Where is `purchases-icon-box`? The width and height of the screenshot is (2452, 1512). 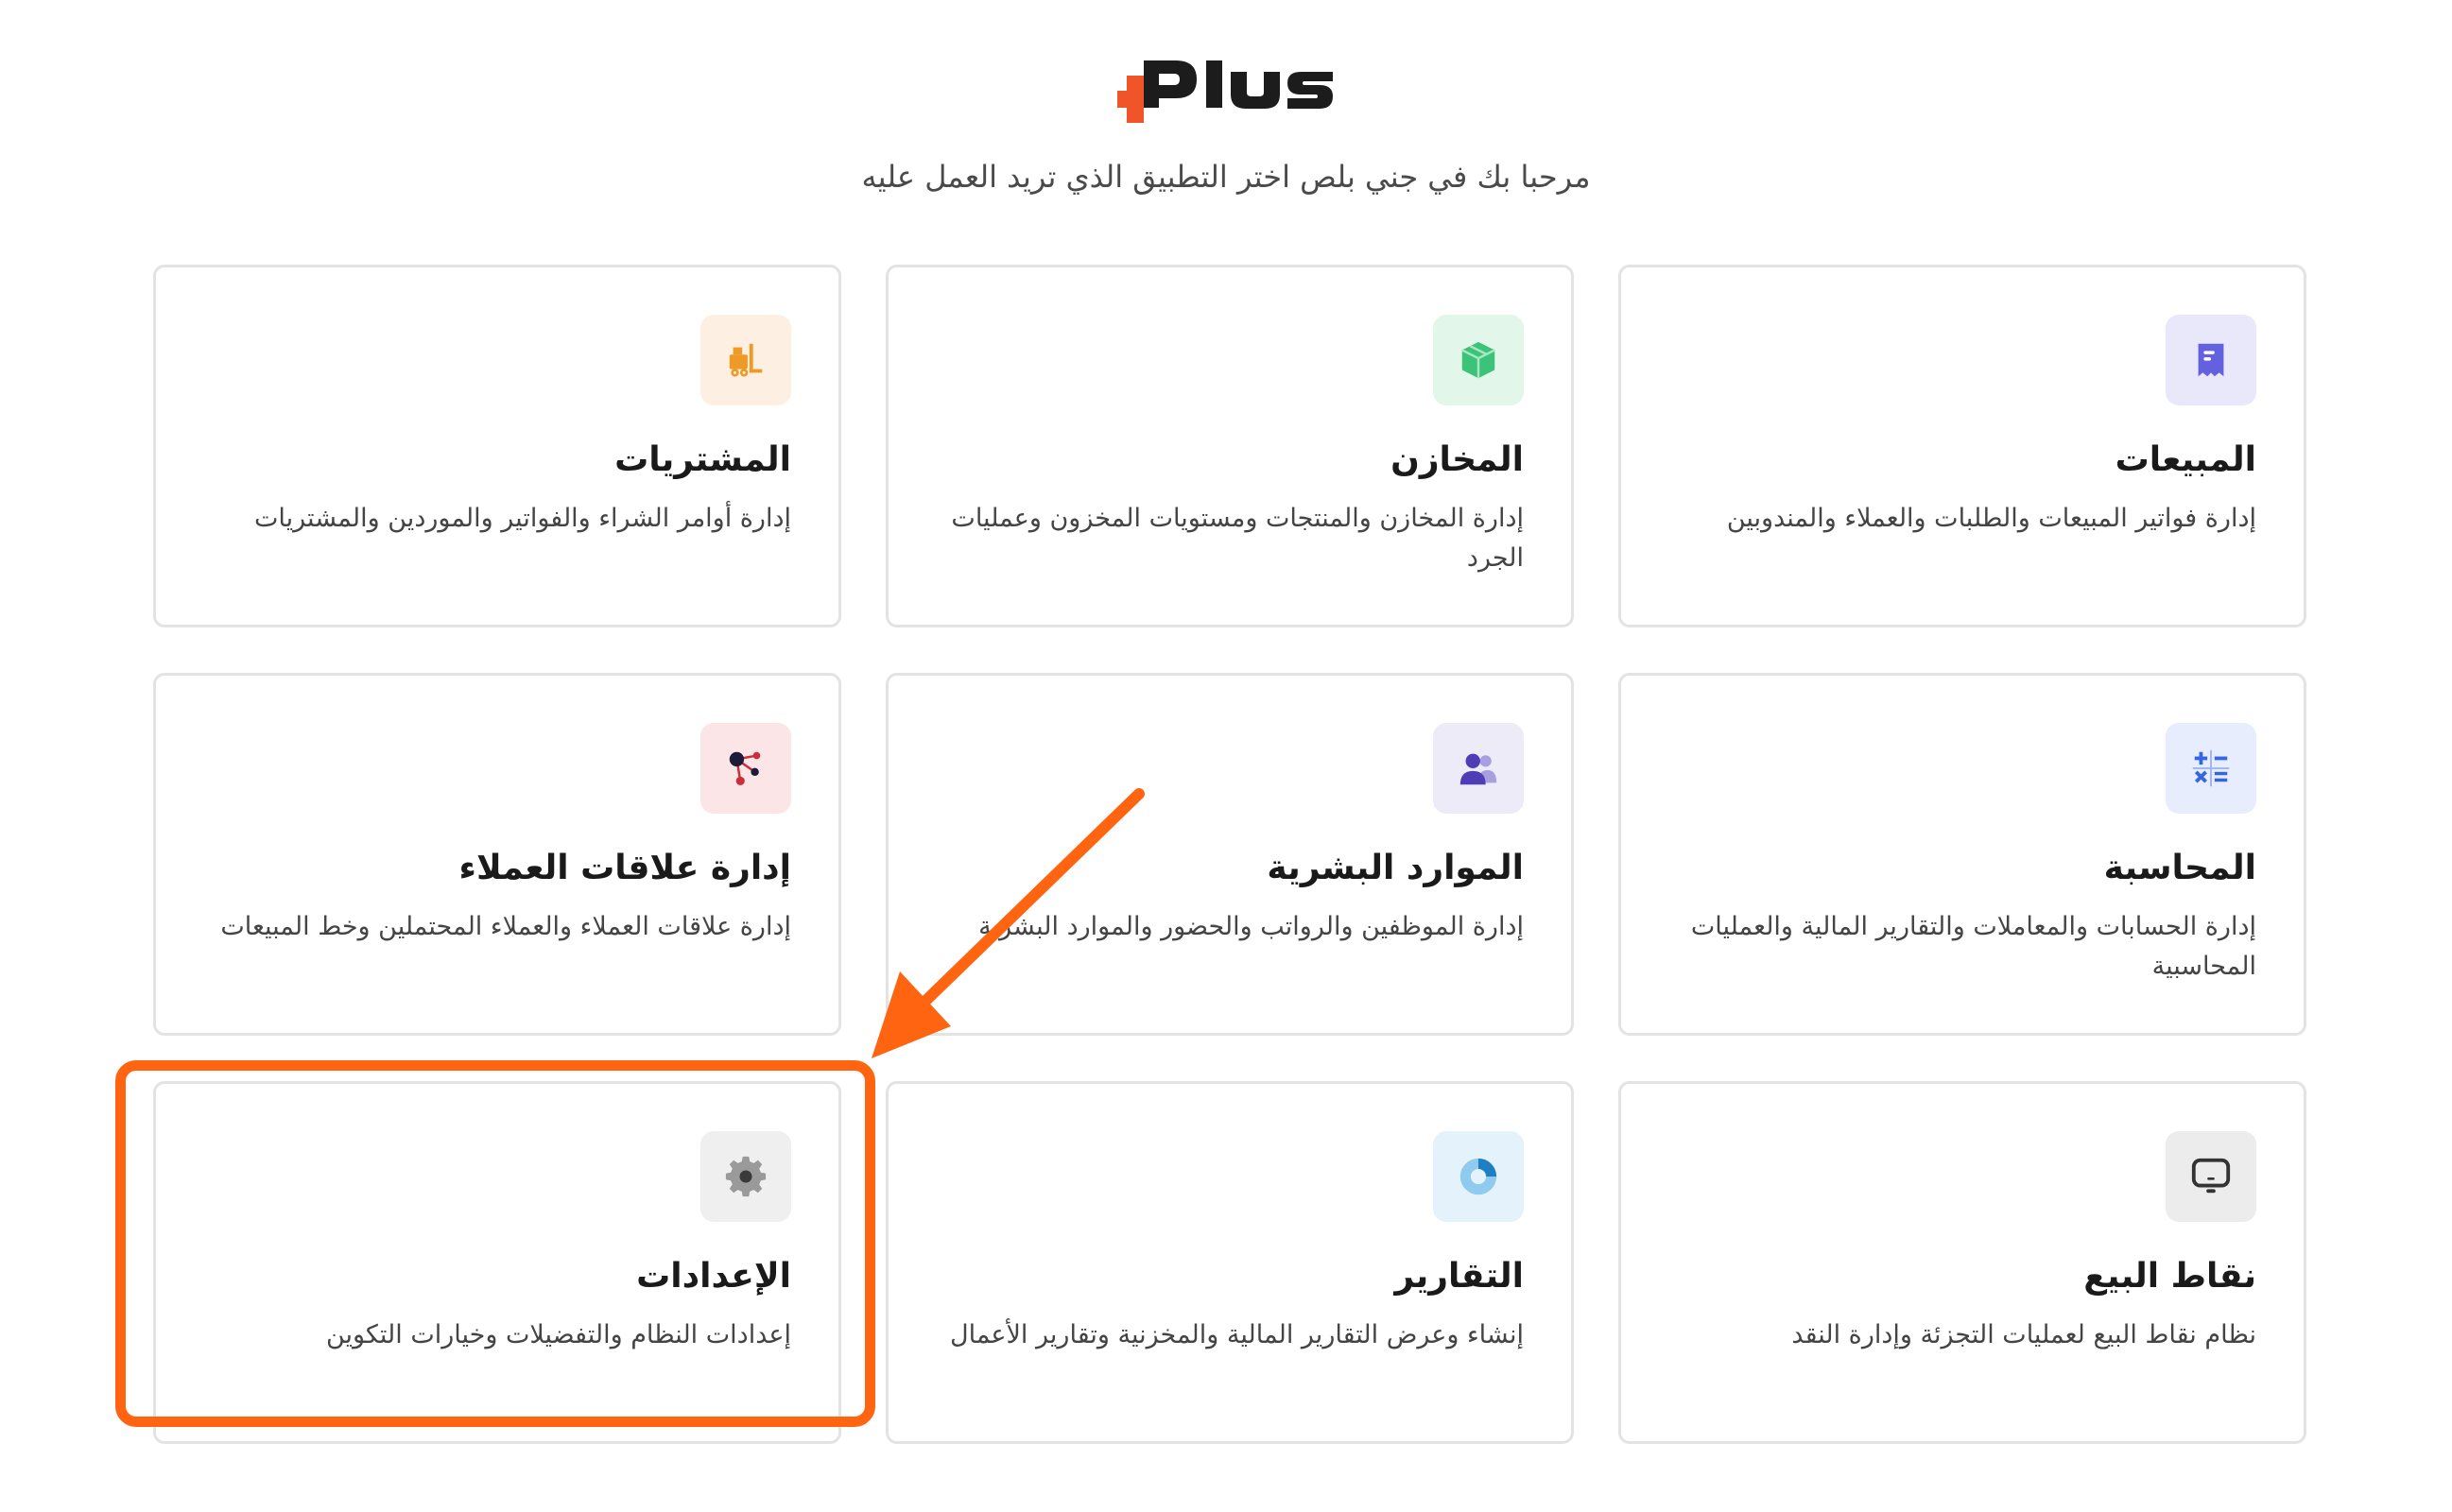
purchases-icon-box is located at coordinates (745, 360).